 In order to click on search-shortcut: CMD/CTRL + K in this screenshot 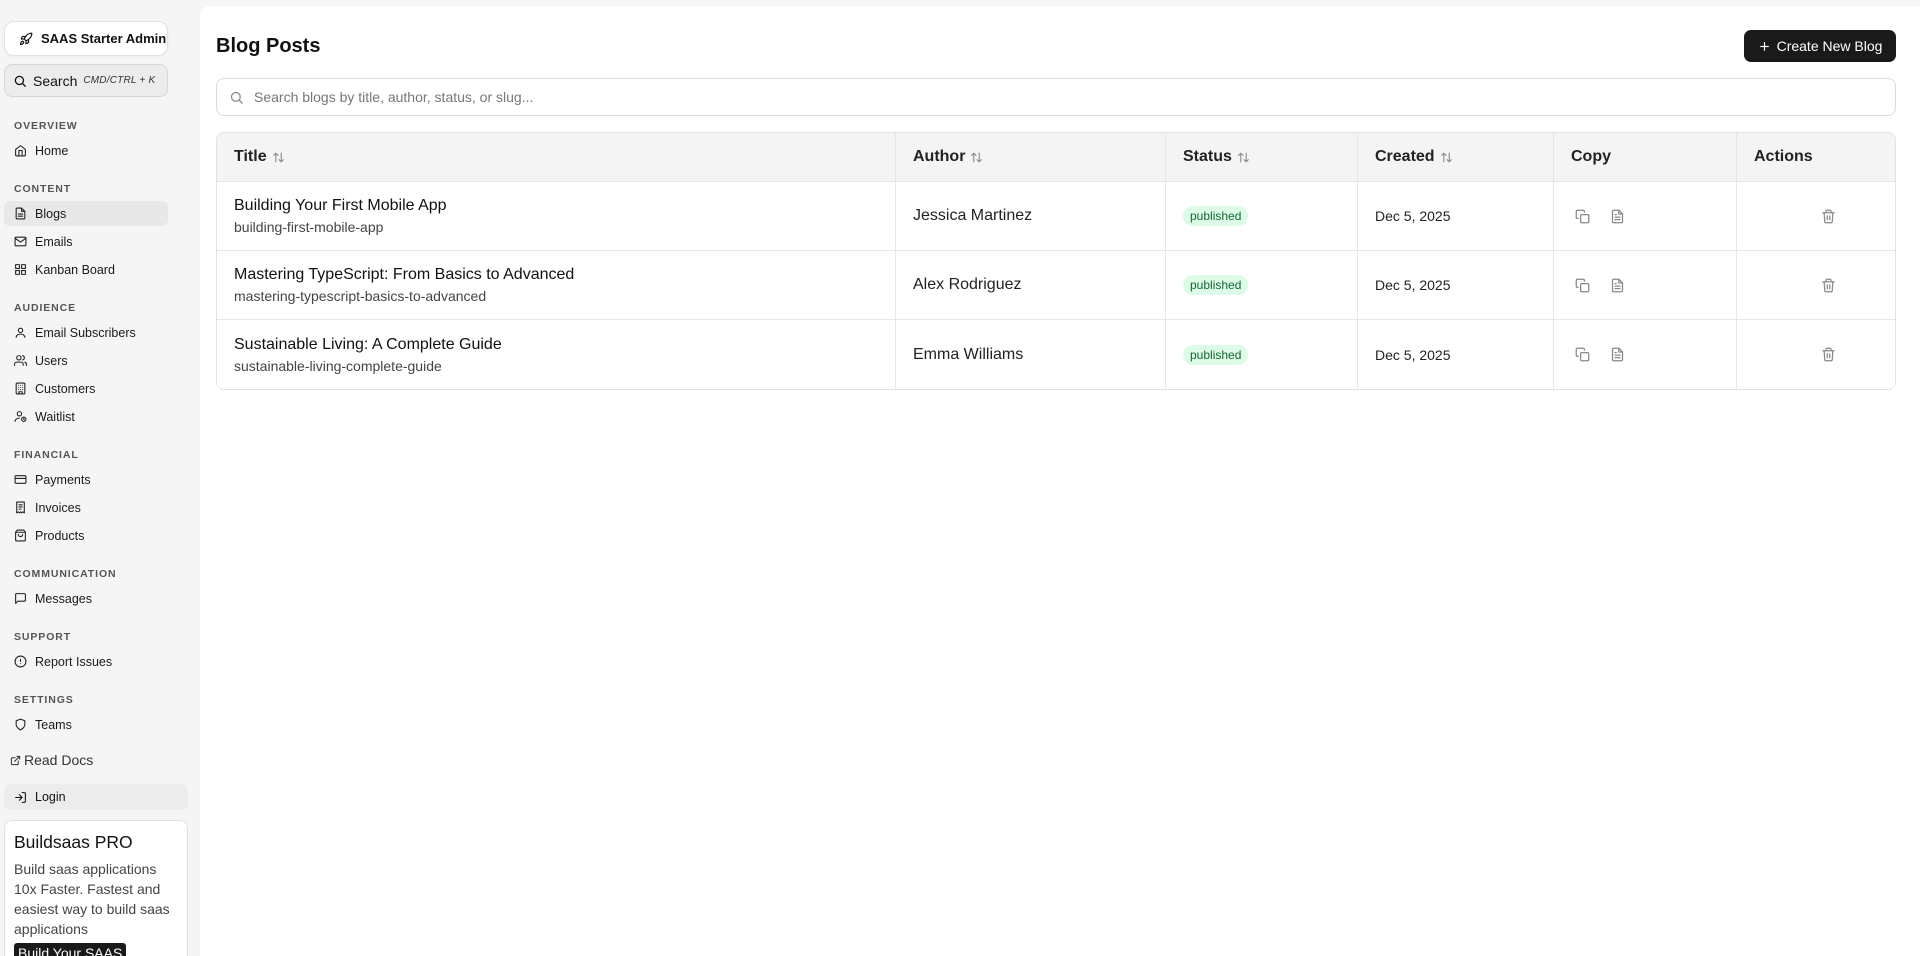, I will do `click(119, 80)`.